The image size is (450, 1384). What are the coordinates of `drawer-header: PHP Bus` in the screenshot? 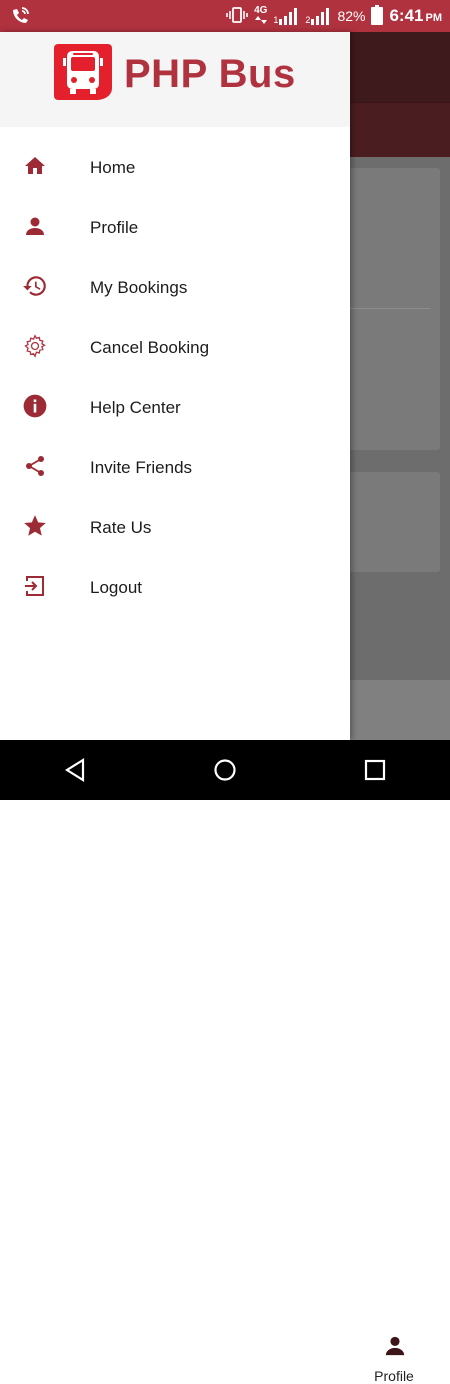 It's located at (175, 79).